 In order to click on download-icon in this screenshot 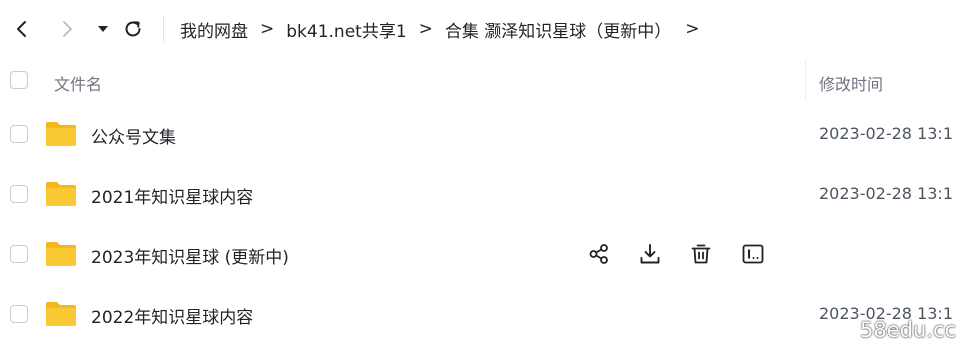, I will do `click(650, 254)`.